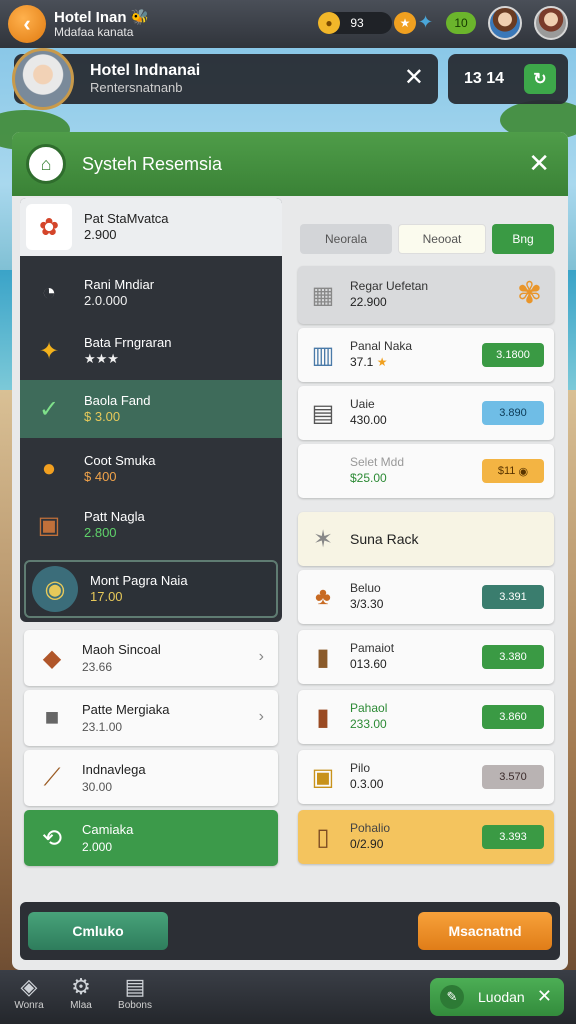 The width and height of the screenshot is (576, 1024). I want to click on category-item: ◔ Rani Mndiar 2.0.000, so click(151, 293).